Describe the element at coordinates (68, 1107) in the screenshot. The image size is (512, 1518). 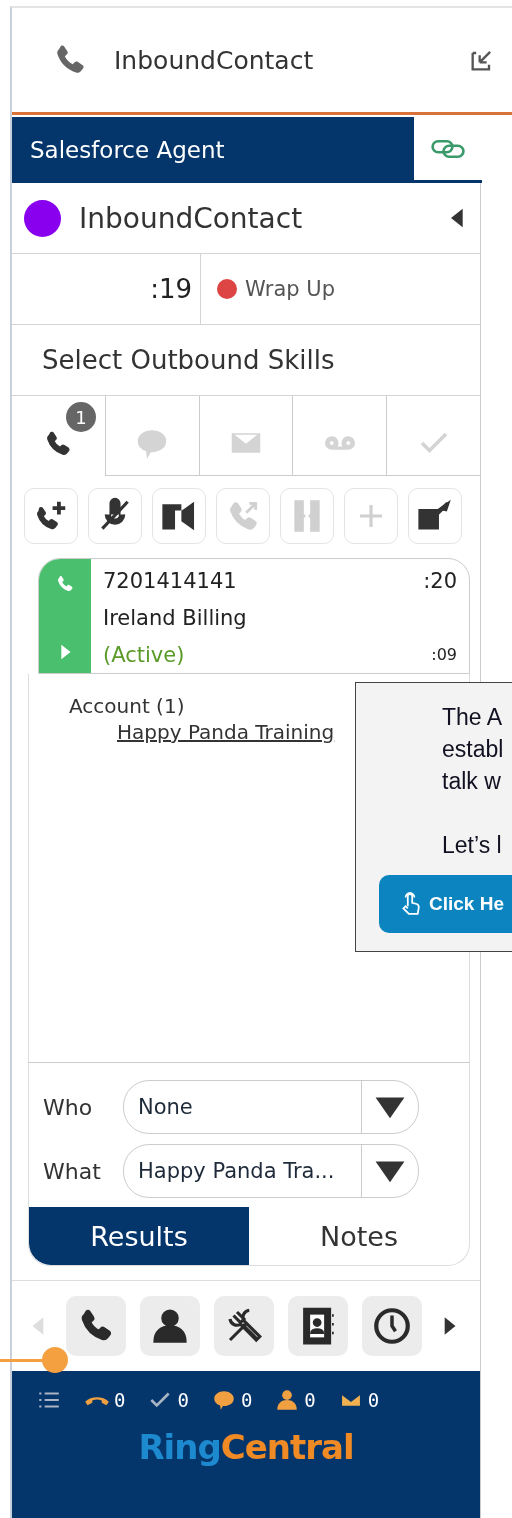
I see `field-label: Who` at that location.